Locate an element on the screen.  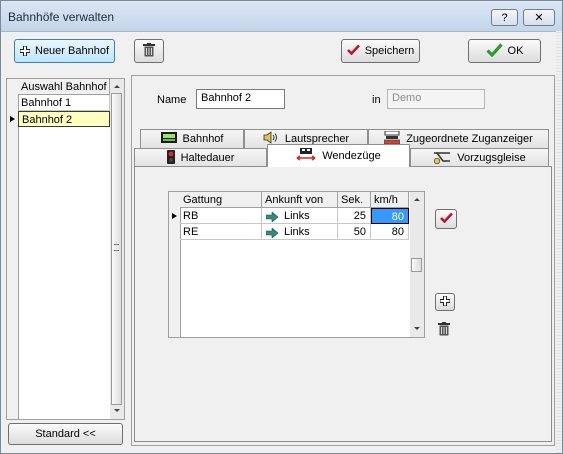
tab-zuganzeiger-label: Zugeordnete Zuganzeiger is located at coordinates (469, 139).